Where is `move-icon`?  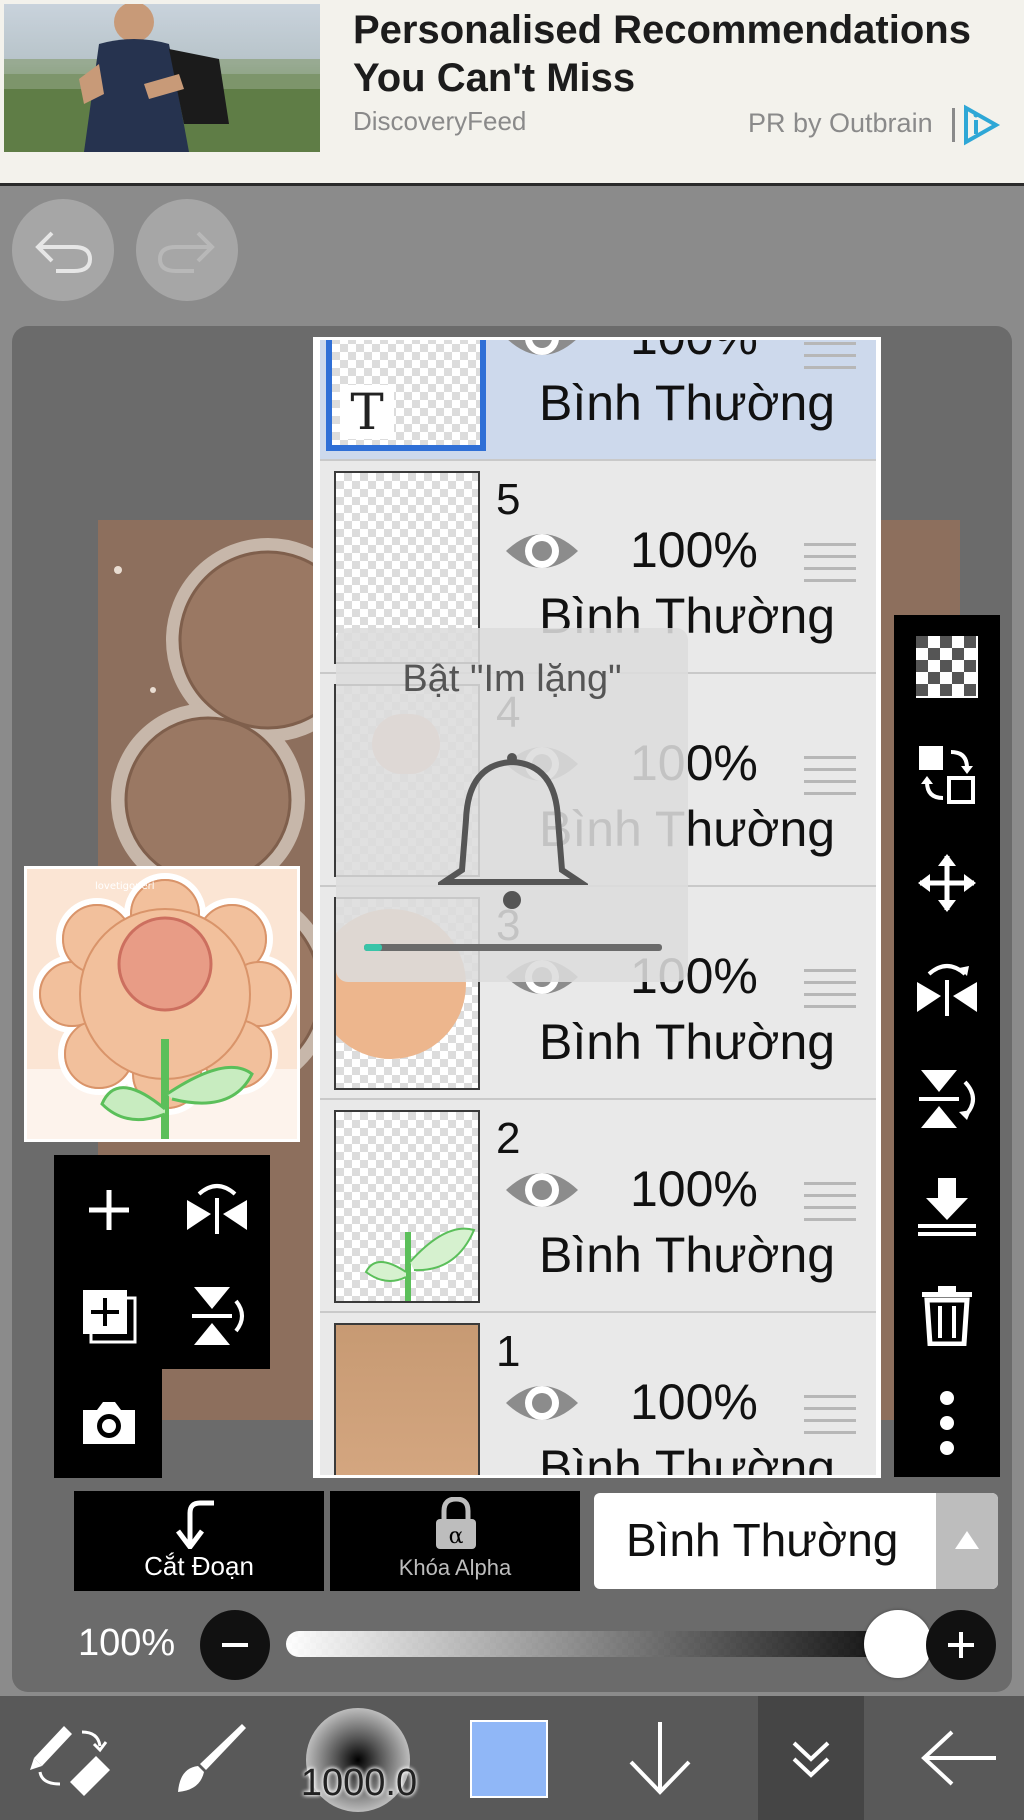 move-icon is located at coordinates (947, 883).